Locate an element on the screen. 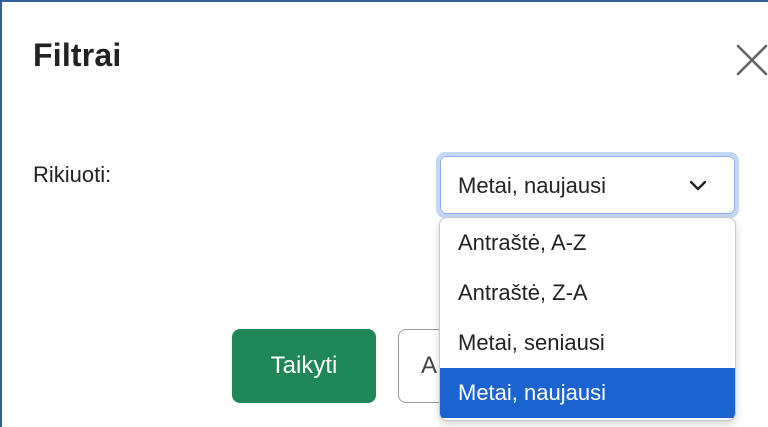  sort-option-year-newest: Metai, naujausi is located at coordinates (587, 393).